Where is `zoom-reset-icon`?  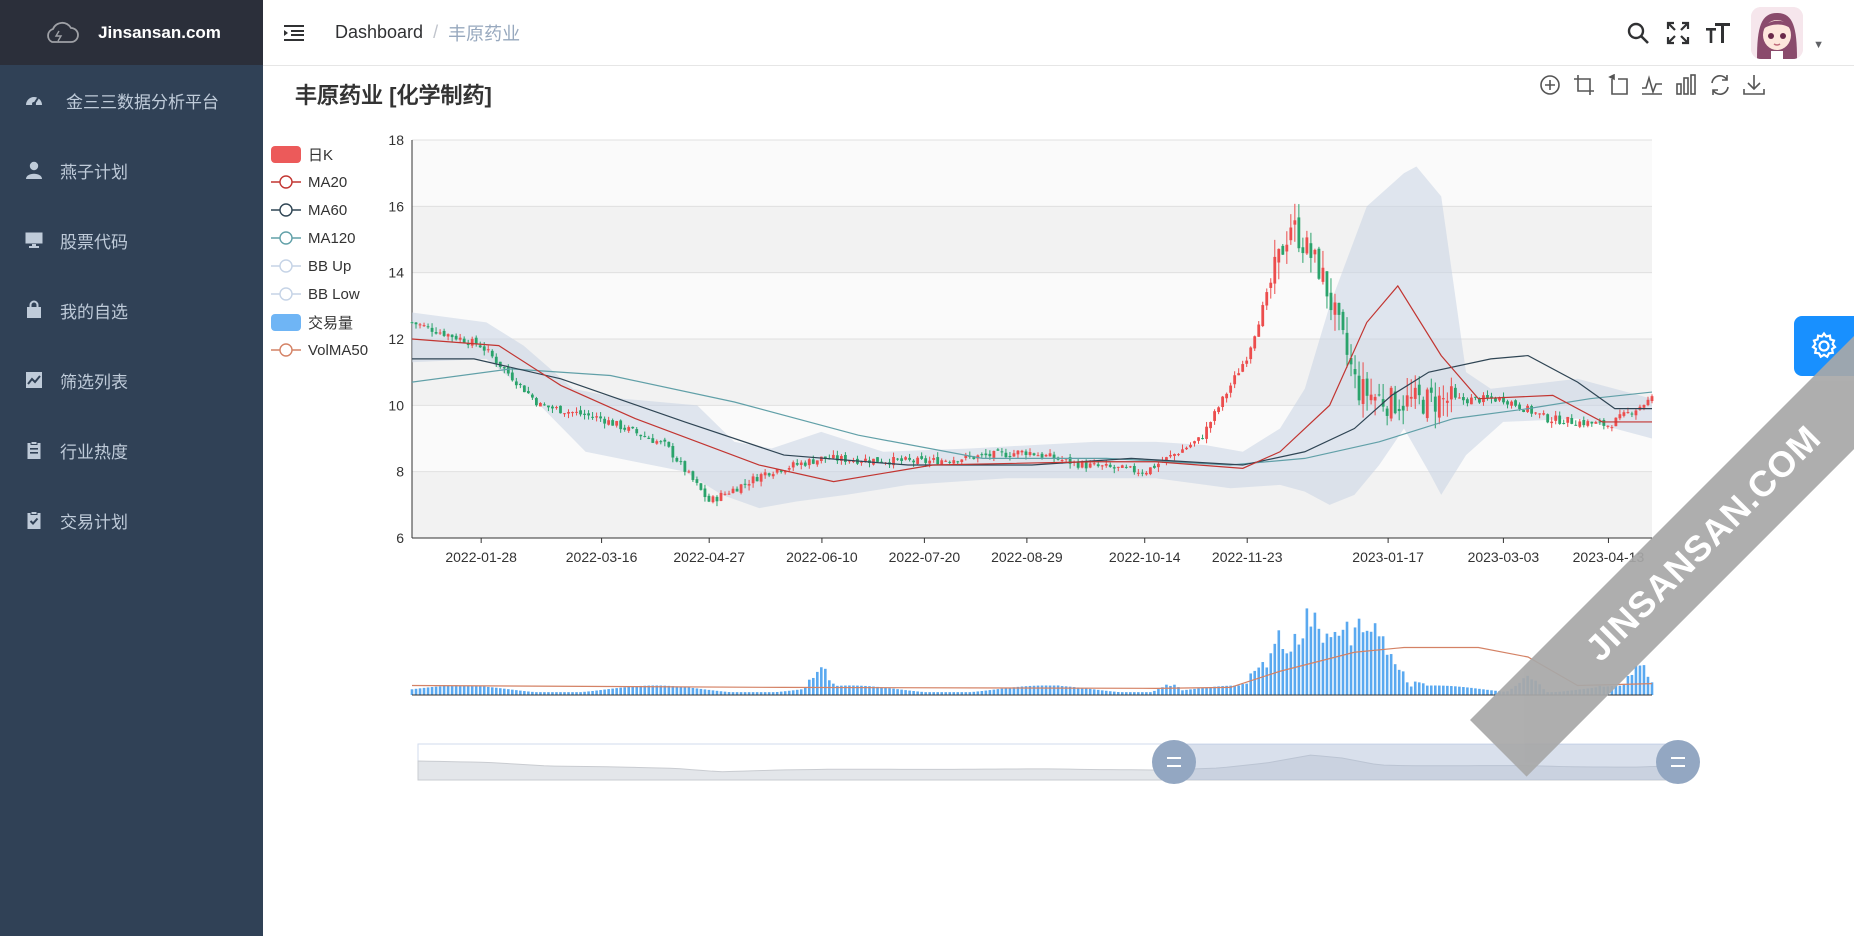
zoom-reset-icon is located at coordinates (1618, 85).